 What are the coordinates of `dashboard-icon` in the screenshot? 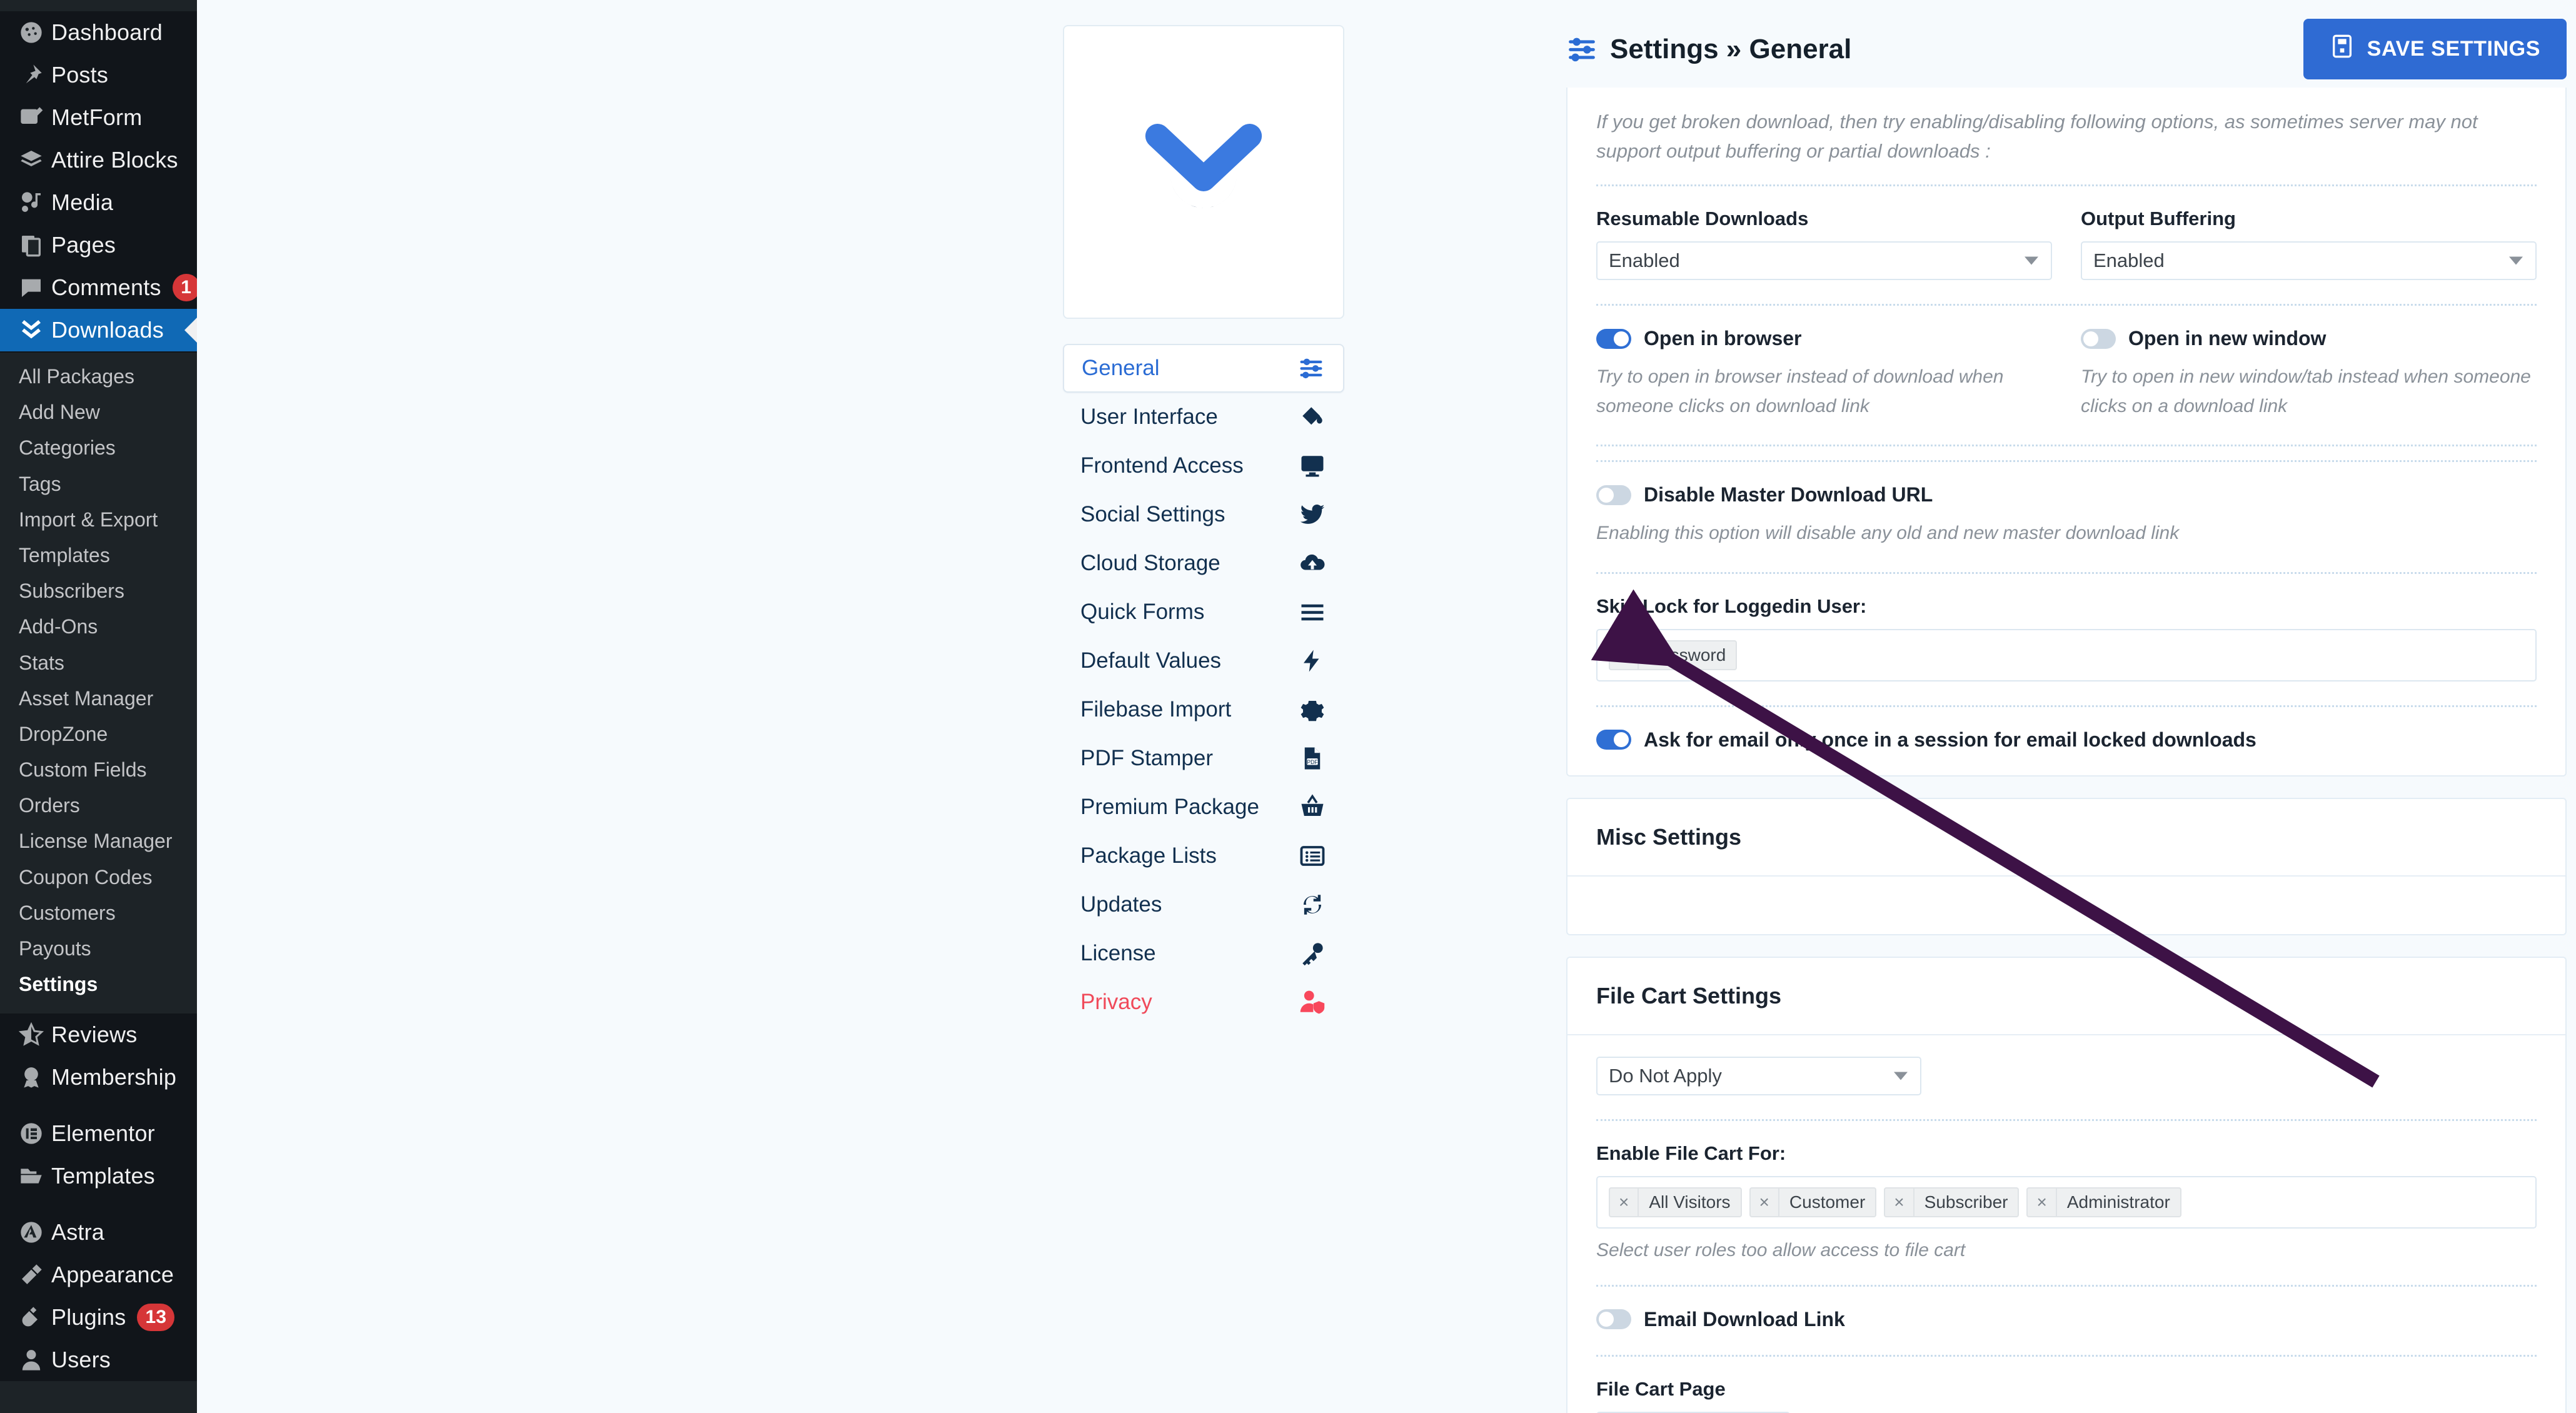 It's located at (35, 32).